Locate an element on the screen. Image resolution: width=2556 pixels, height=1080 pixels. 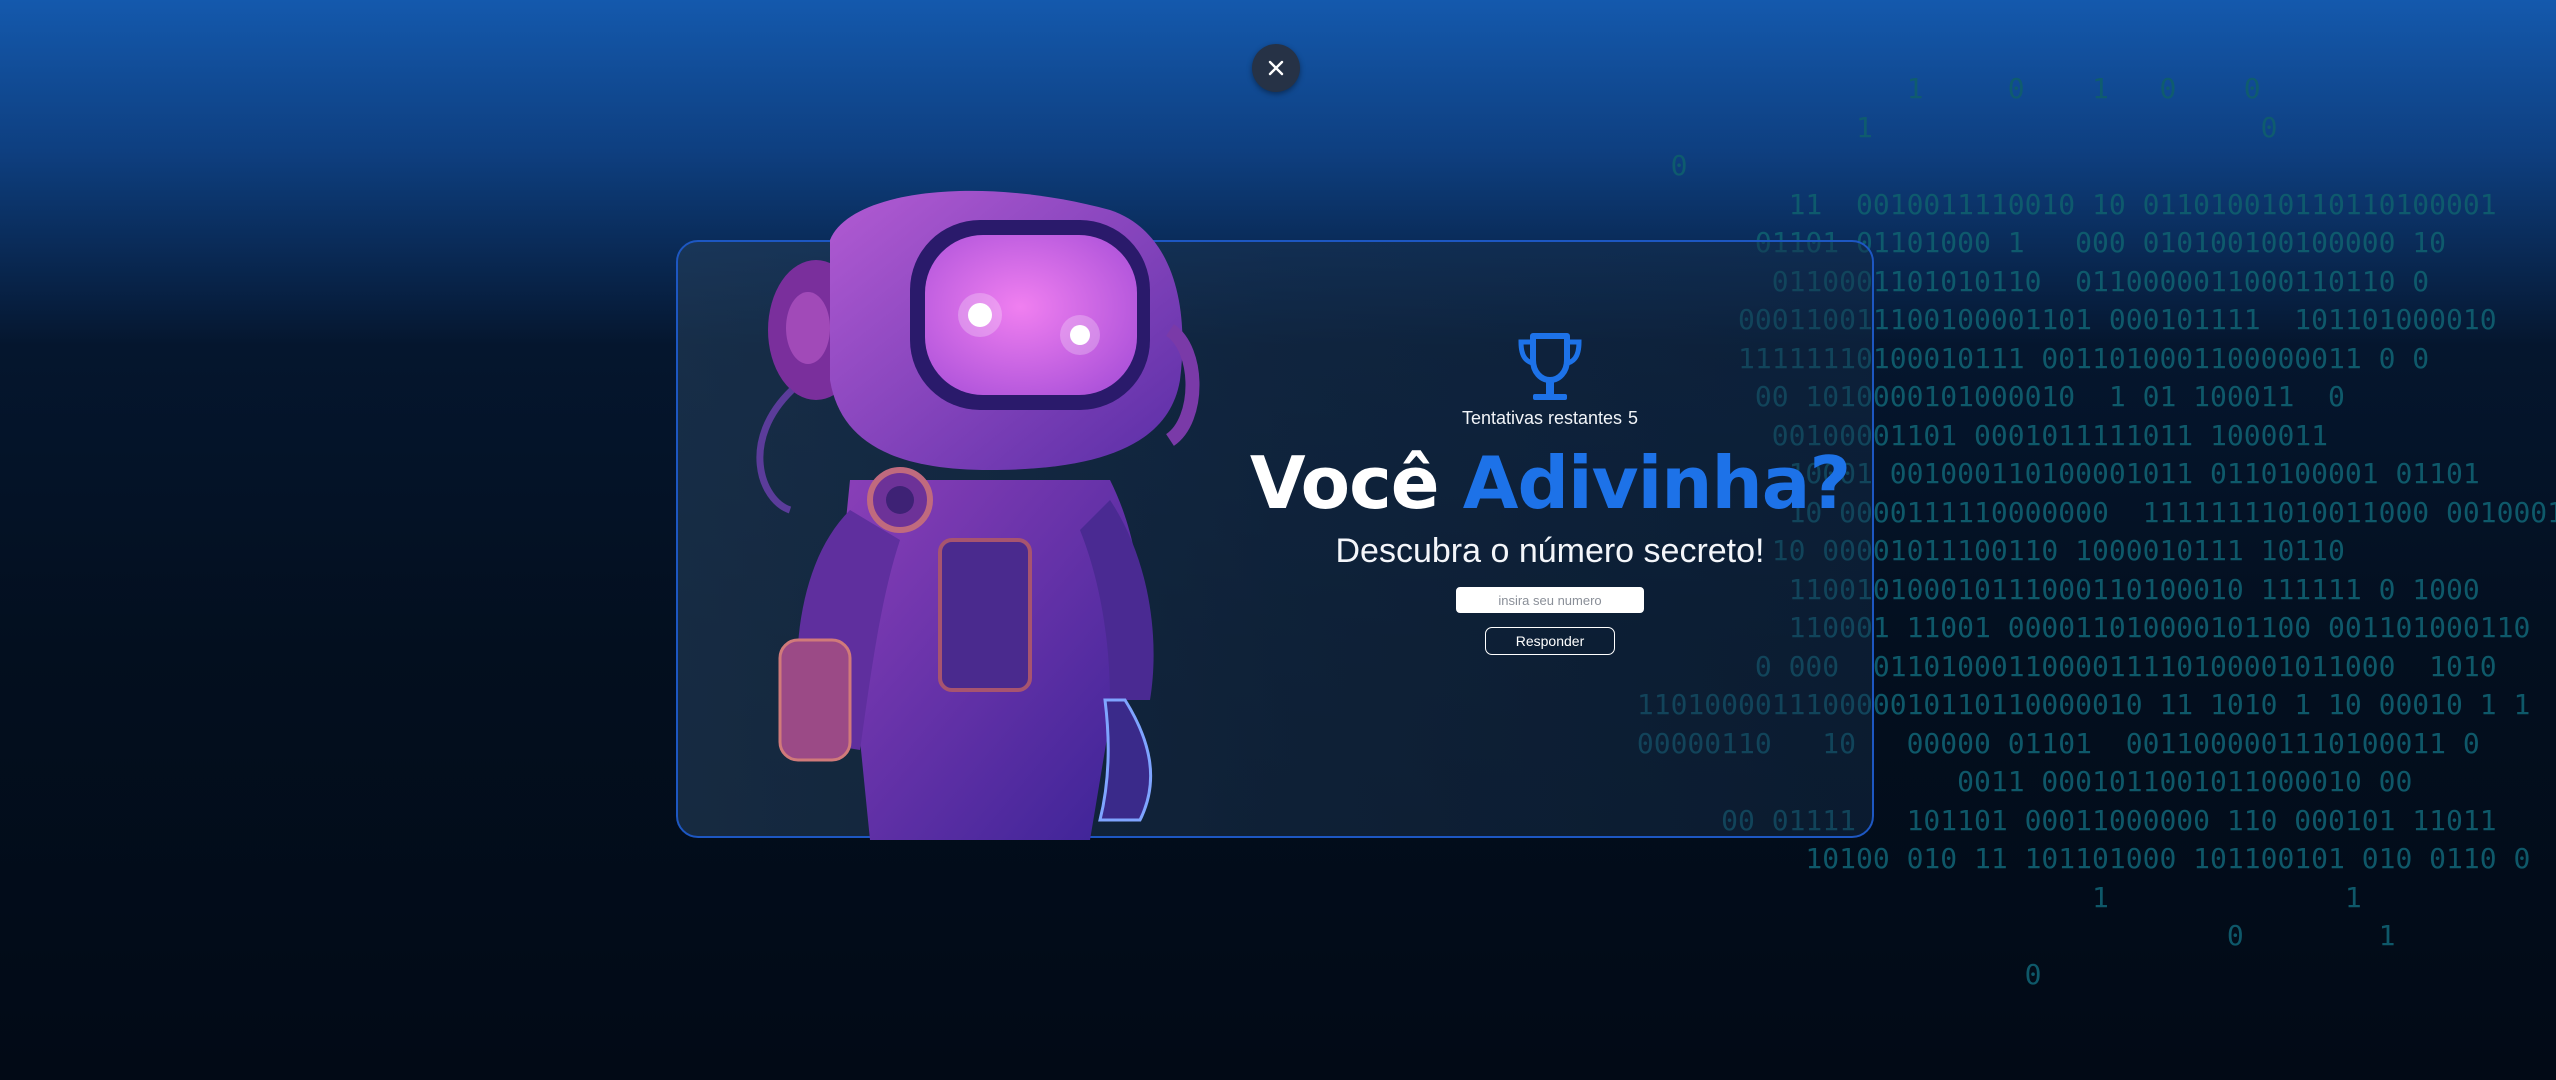
trophy-icon is located at coordinates (1550, 366).